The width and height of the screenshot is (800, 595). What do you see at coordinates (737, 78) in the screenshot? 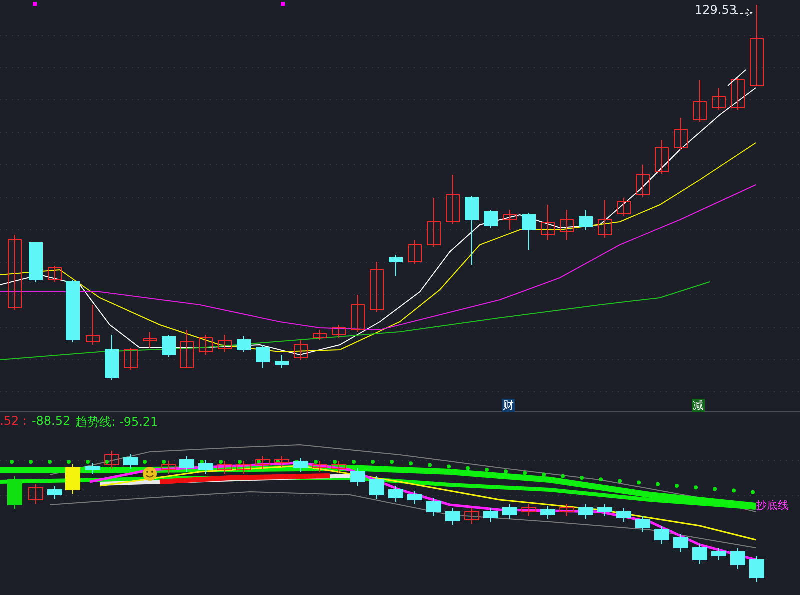
I see `trend-line` at bounding box center [737, 78].